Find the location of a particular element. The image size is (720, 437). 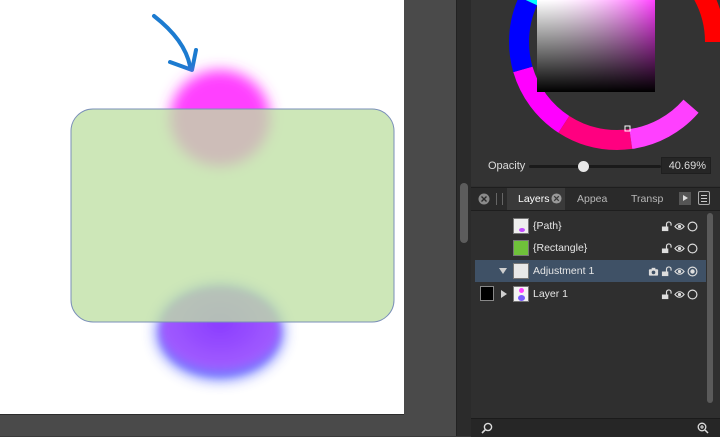

layer-row-path: {Path} is located at coordinates (590, 226).